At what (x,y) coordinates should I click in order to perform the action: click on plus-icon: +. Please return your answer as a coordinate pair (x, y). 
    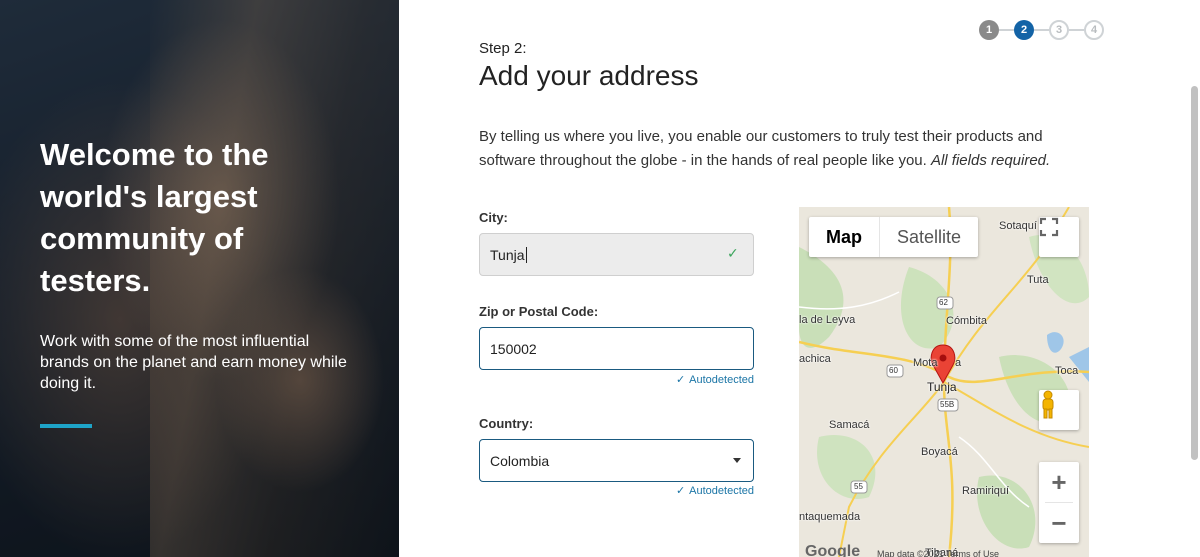
    Looking at the image, I should click on (1059, 481).